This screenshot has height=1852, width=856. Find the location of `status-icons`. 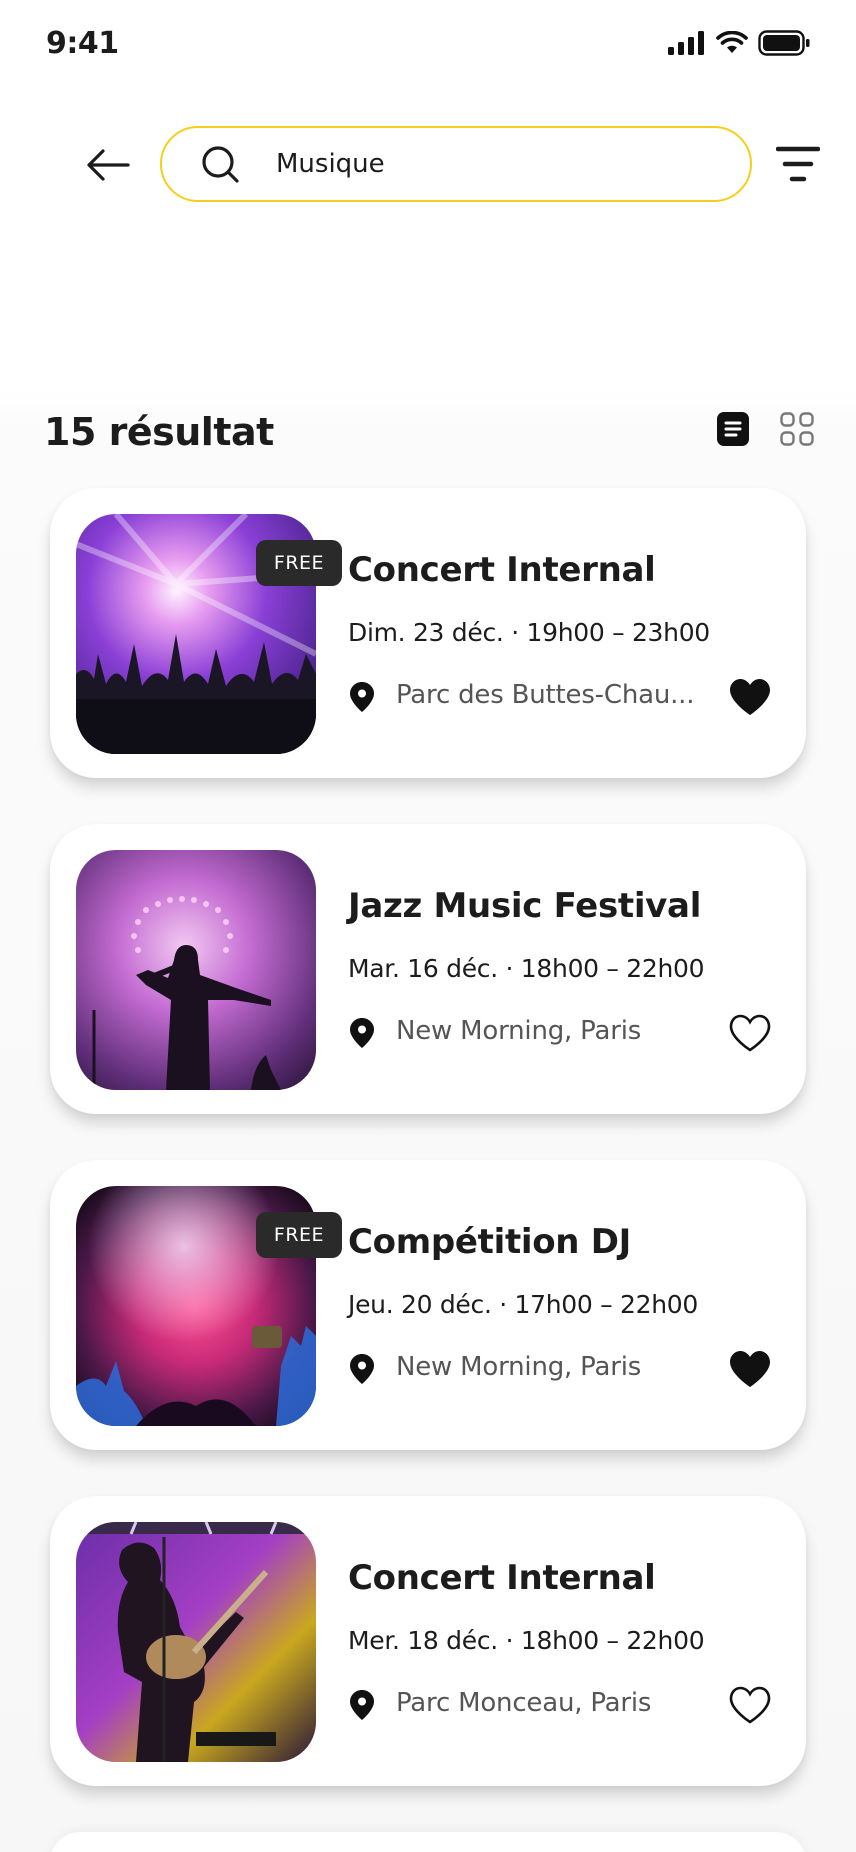

status-icons is located at coordinates (739, 43).